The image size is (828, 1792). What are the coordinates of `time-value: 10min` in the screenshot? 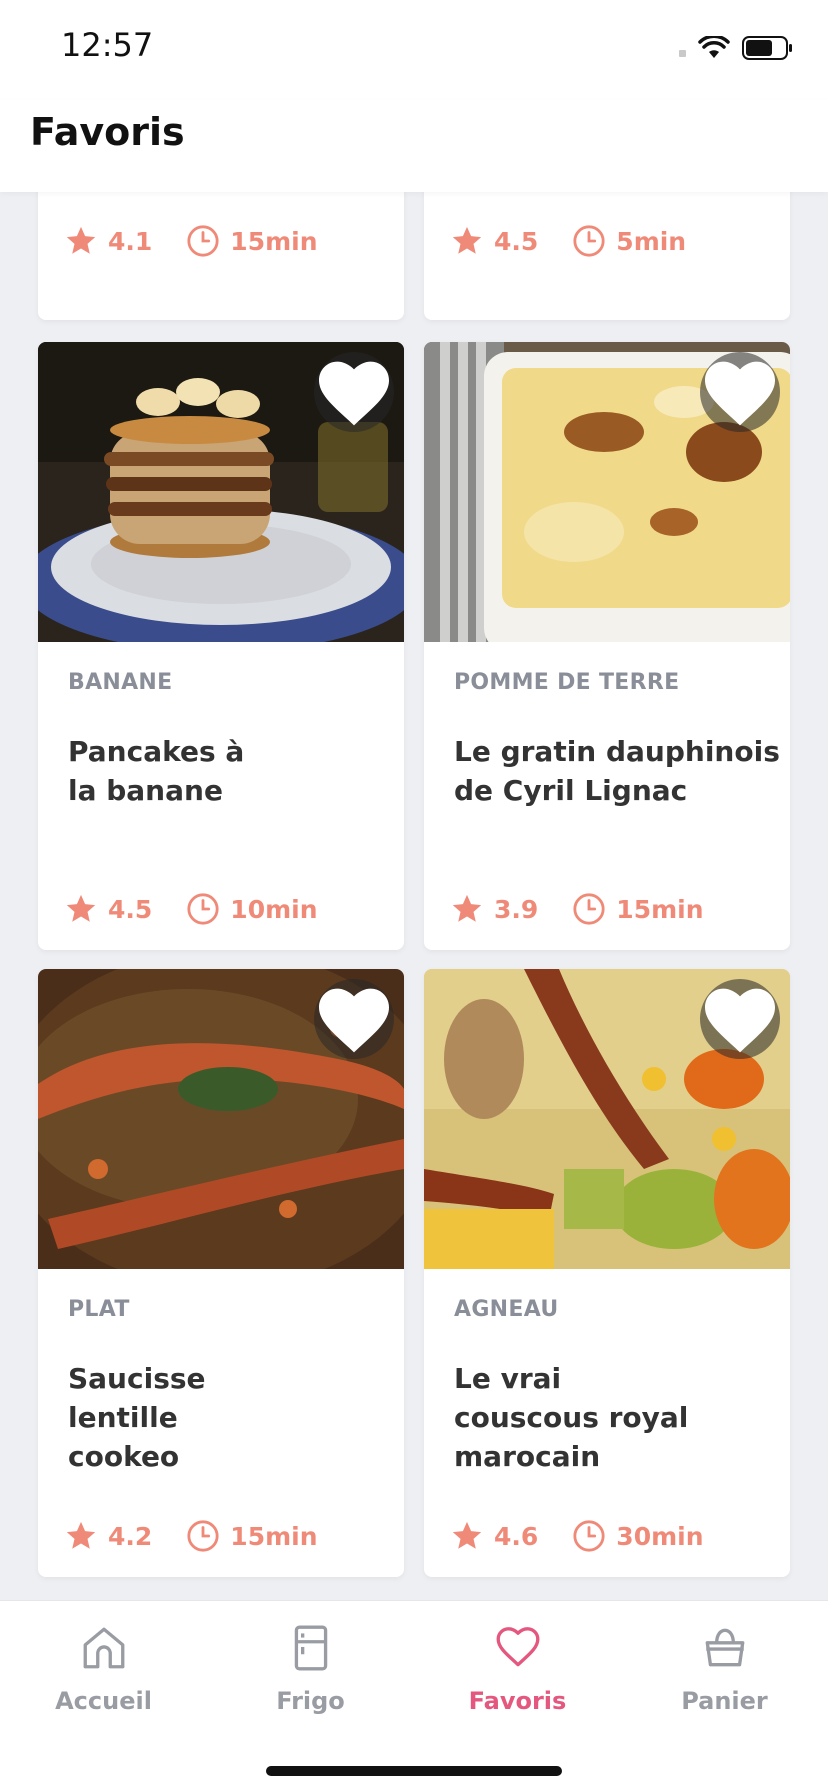 It's located at (274, 909).